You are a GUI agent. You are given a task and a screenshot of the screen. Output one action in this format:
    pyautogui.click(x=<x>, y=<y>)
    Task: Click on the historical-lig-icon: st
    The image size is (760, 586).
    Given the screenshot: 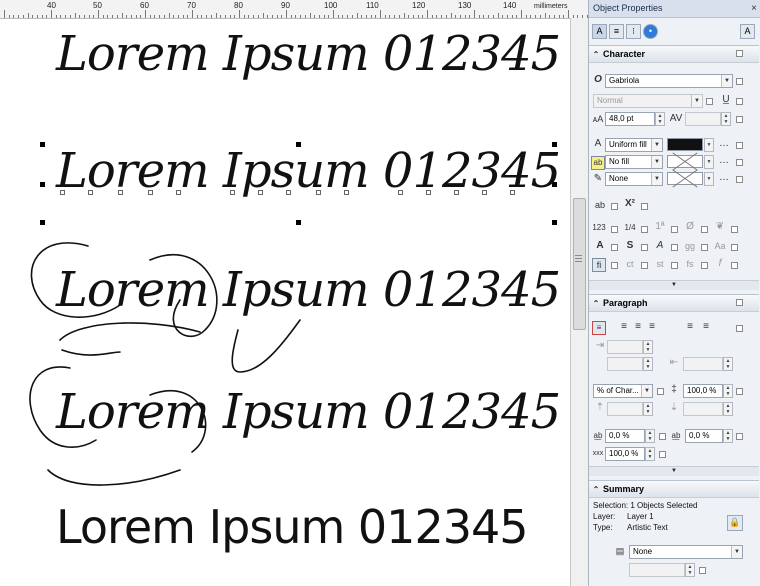 What is the action you would take?
    pyautogui.click(x=660, y=264)
    